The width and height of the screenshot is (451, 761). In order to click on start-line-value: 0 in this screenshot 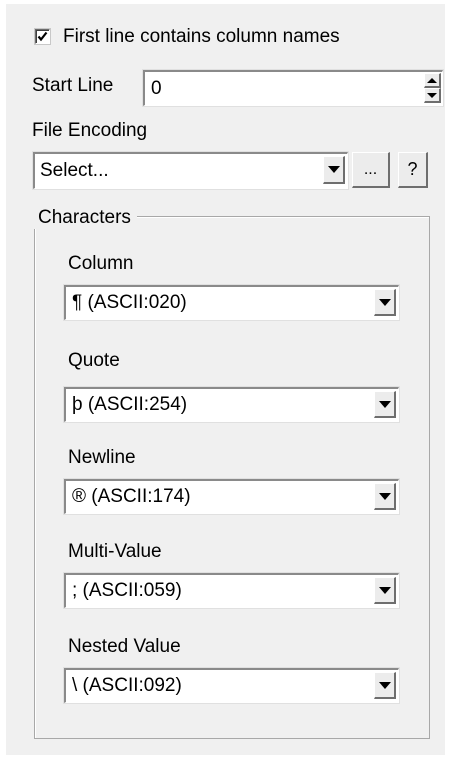, I will do `click(156, 88)`.